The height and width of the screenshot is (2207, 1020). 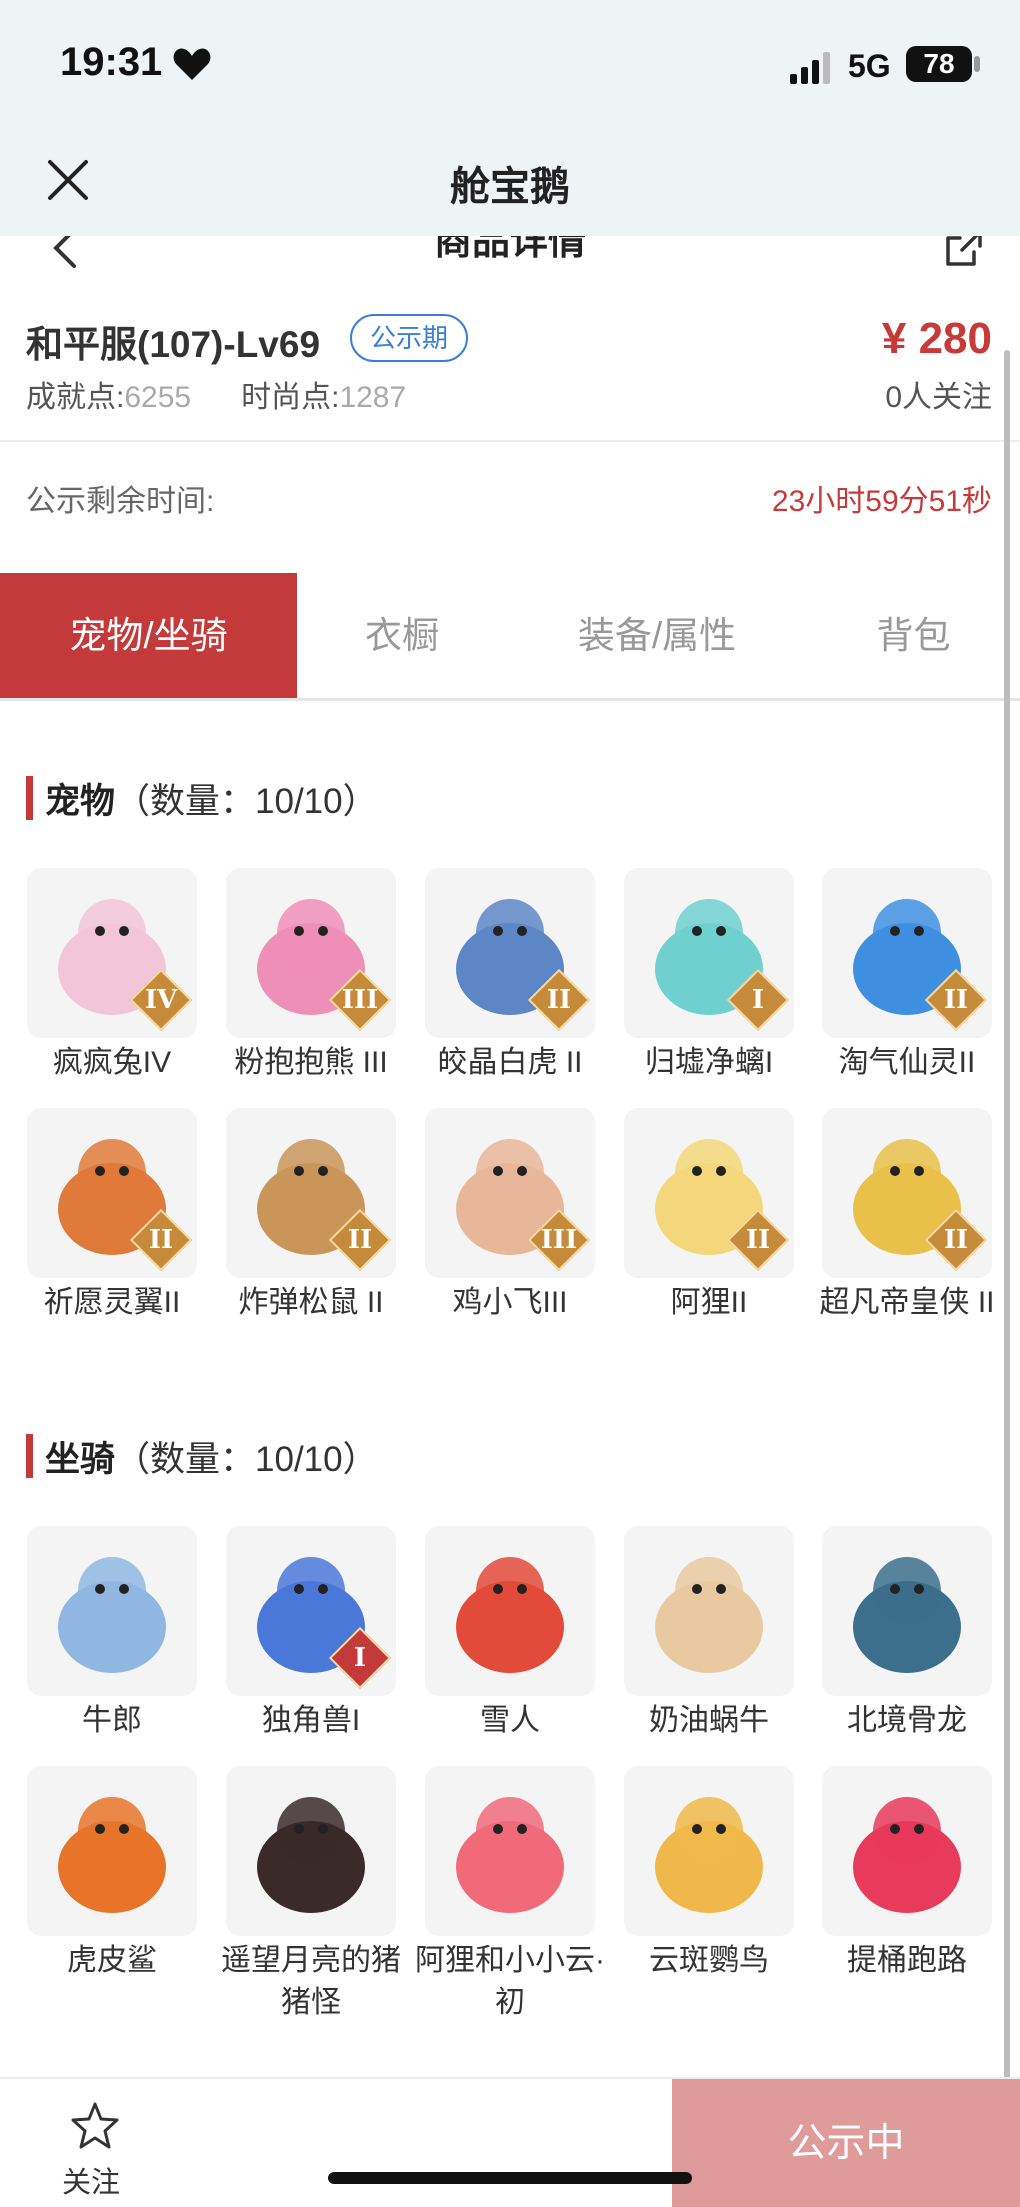 I want to click on grid-item: III 粉抱抱熊 III, so click(x=312, y=976).